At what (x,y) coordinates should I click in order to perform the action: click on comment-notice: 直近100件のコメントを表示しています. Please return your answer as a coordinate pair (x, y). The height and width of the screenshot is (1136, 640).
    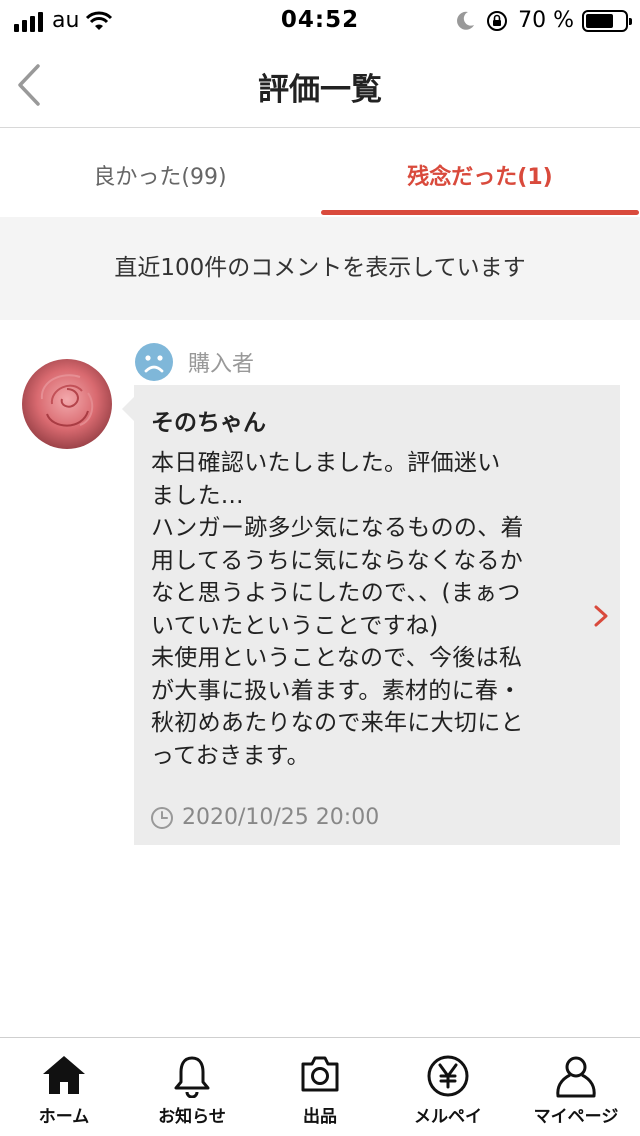
    Looking at the image, I should click on (320, 268).